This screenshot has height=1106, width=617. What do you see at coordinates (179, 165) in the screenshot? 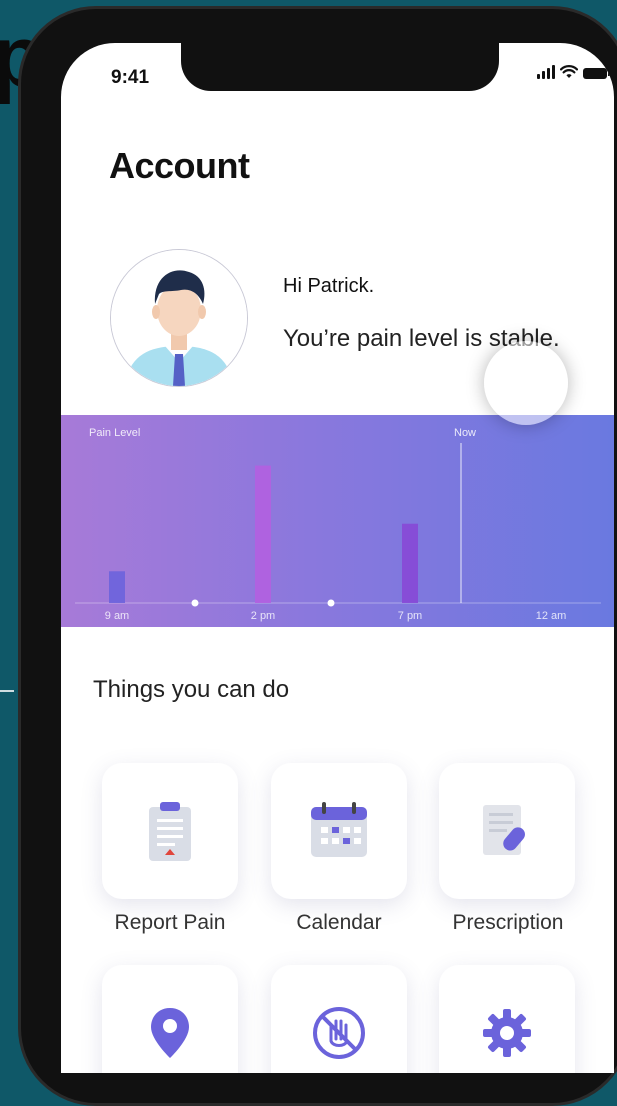
I see `page-title: Account` at bounding box center [179, 165].